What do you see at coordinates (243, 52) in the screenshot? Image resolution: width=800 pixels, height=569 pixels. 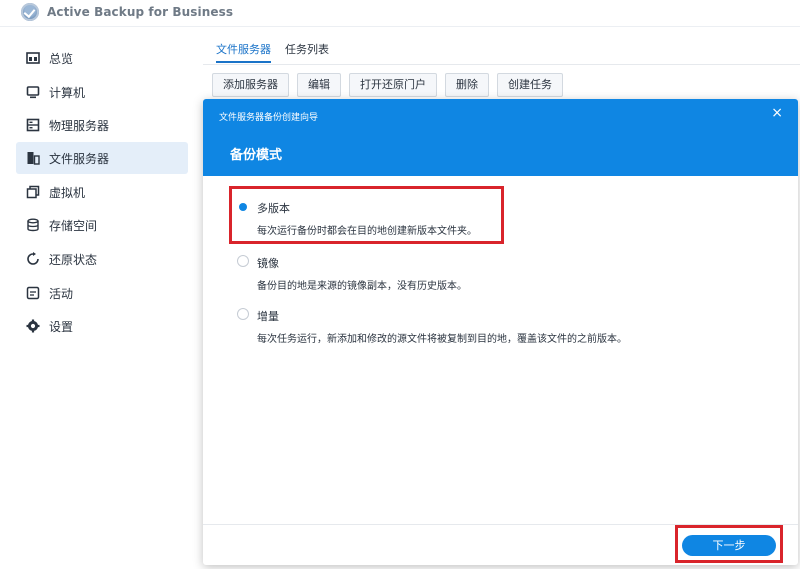 I see `tab-file-server: 文件服务器` at bounding box center [243, 52].